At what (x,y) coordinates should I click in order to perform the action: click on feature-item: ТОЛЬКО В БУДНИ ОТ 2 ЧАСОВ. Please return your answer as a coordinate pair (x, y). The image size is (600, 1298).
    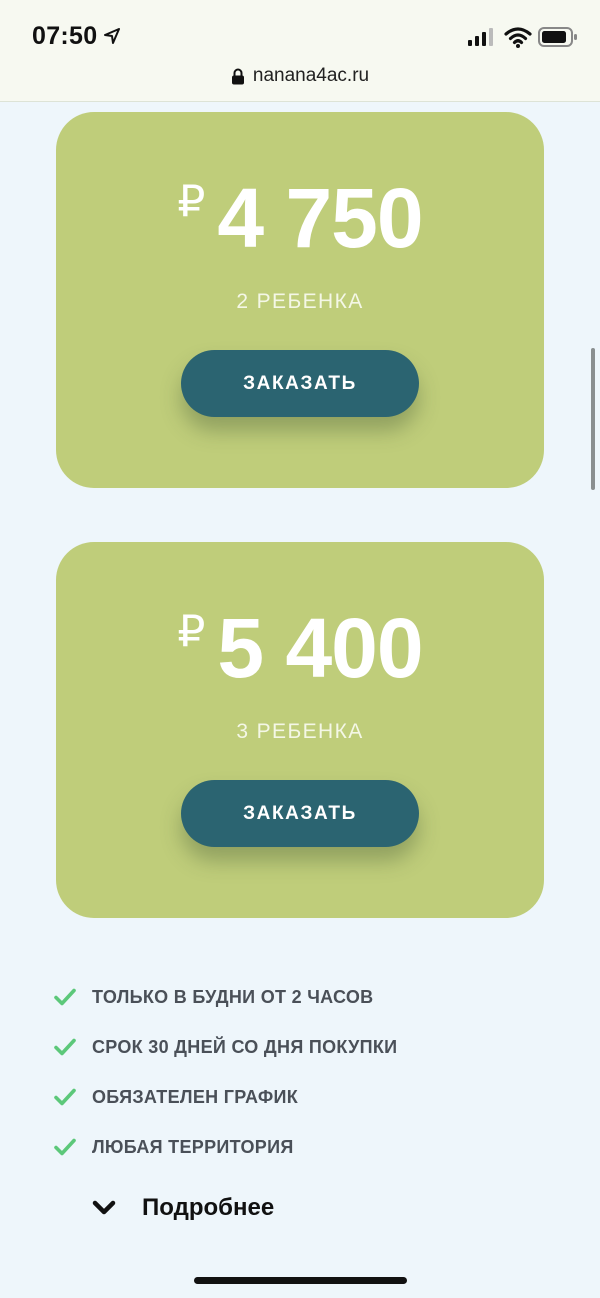
    Looking at the image, I should click on (225, 997).